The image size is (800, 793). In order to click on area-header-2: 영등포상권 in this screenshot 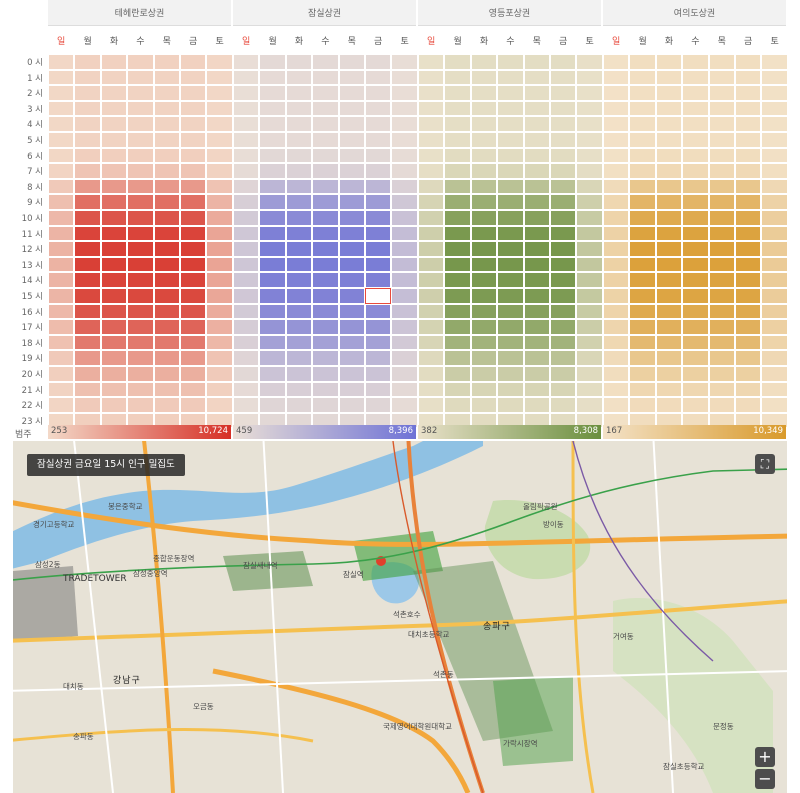, I will do `click(509, 13)`.